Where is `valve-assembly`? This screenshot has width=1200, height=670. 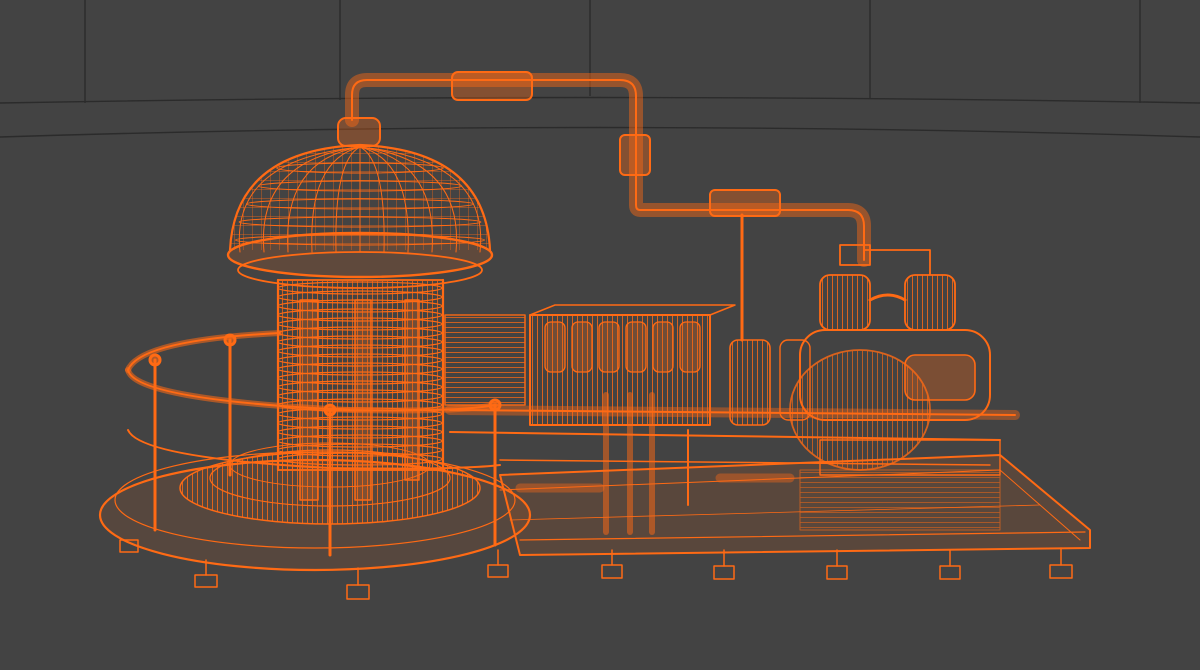
valve-assembly is located at coordinates (887, 287).